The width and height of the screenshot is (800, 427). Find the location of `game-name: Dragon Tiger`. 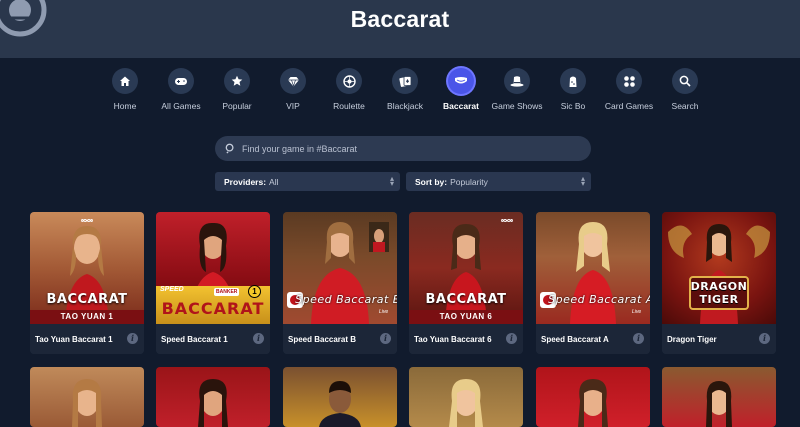

game-name: Dragon Tiger is located at coordinates (692, 339).